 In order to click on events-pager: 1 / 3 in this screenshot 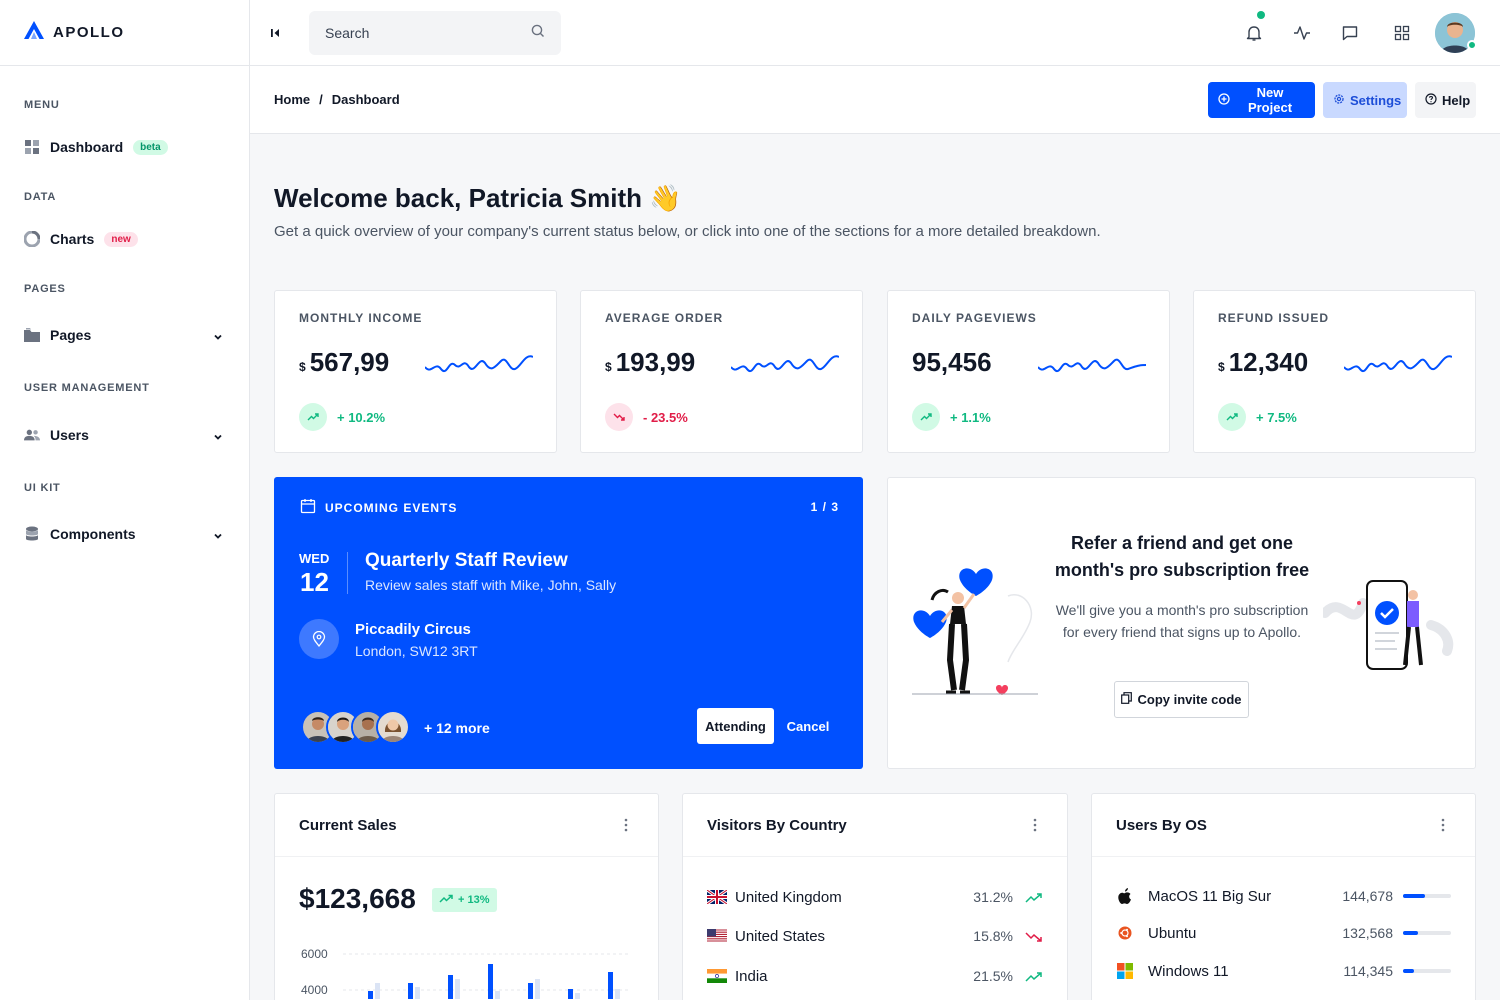, I will do `click(825, 507)`.